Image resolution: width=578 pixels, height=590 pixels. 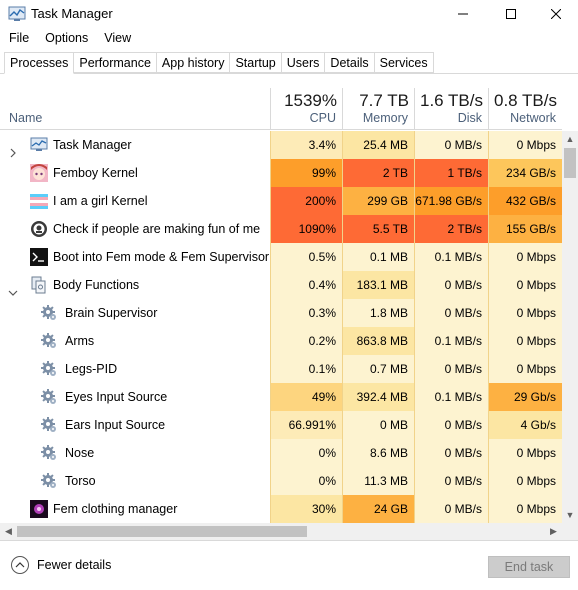 I want to click on chevron-down-icon, so click(x=13, y=288).